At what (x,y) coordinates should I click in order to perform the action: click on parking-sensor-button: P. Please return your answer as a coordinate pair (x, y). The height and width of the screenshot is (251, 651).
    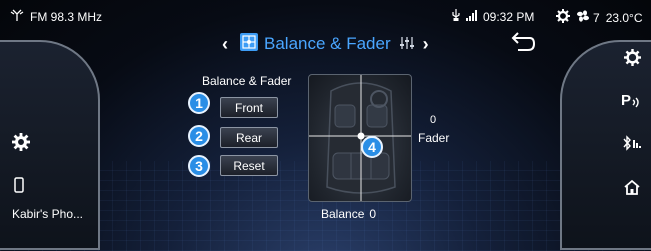
    Looking at the image, I should click on (632, 102).